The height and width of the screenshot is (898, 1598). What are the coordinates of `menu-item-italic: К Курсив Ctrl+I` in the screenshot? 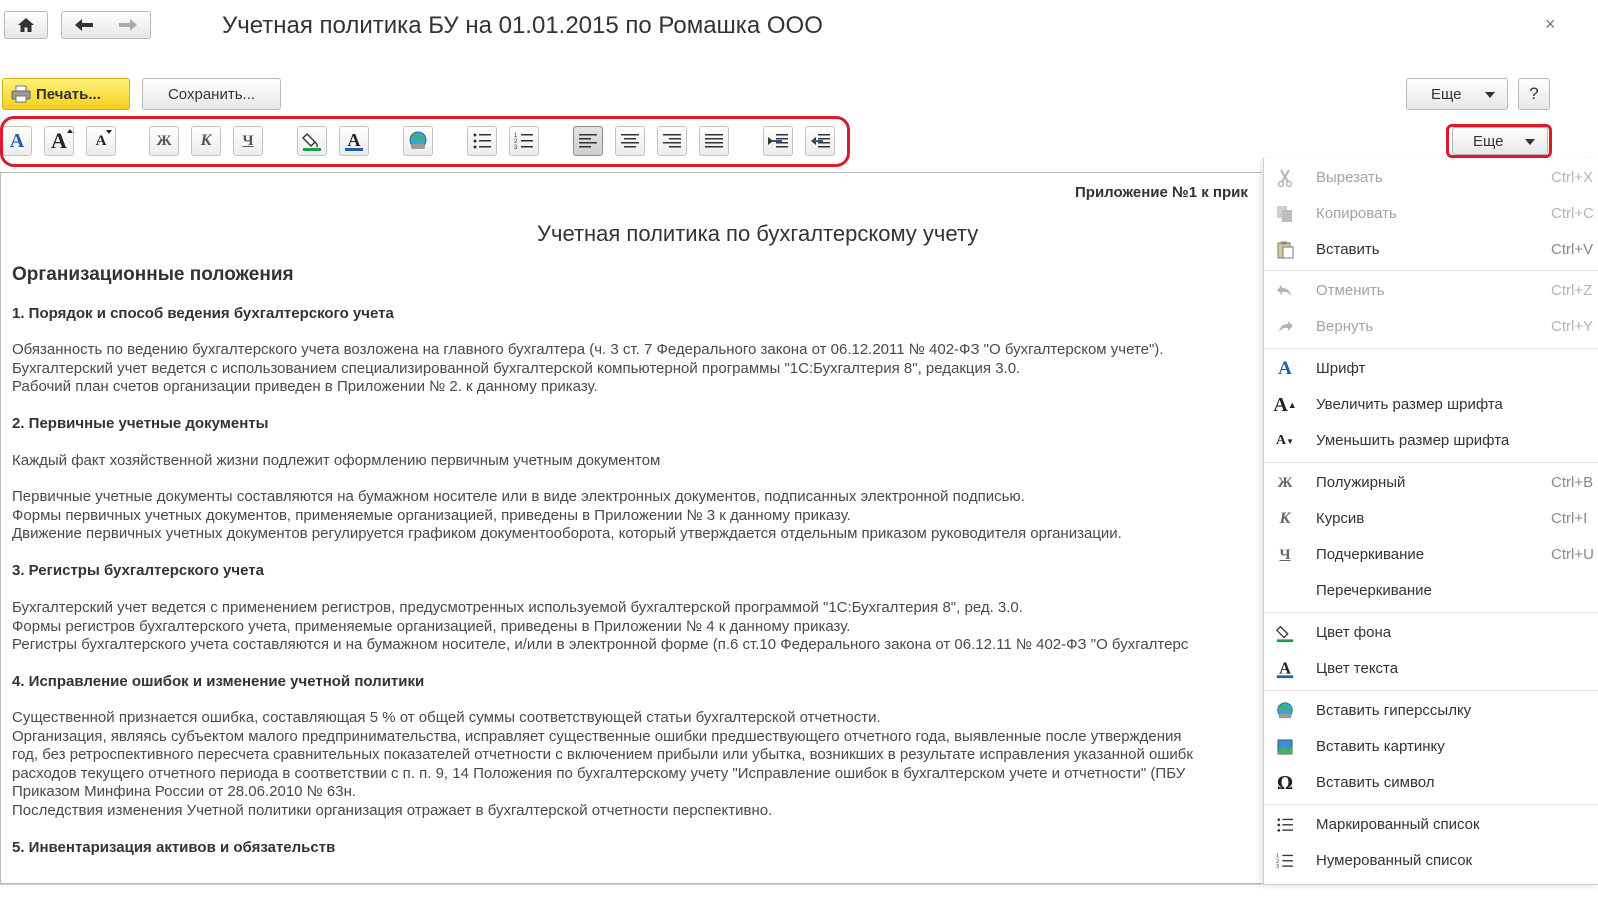 It's located at (1431, 518).